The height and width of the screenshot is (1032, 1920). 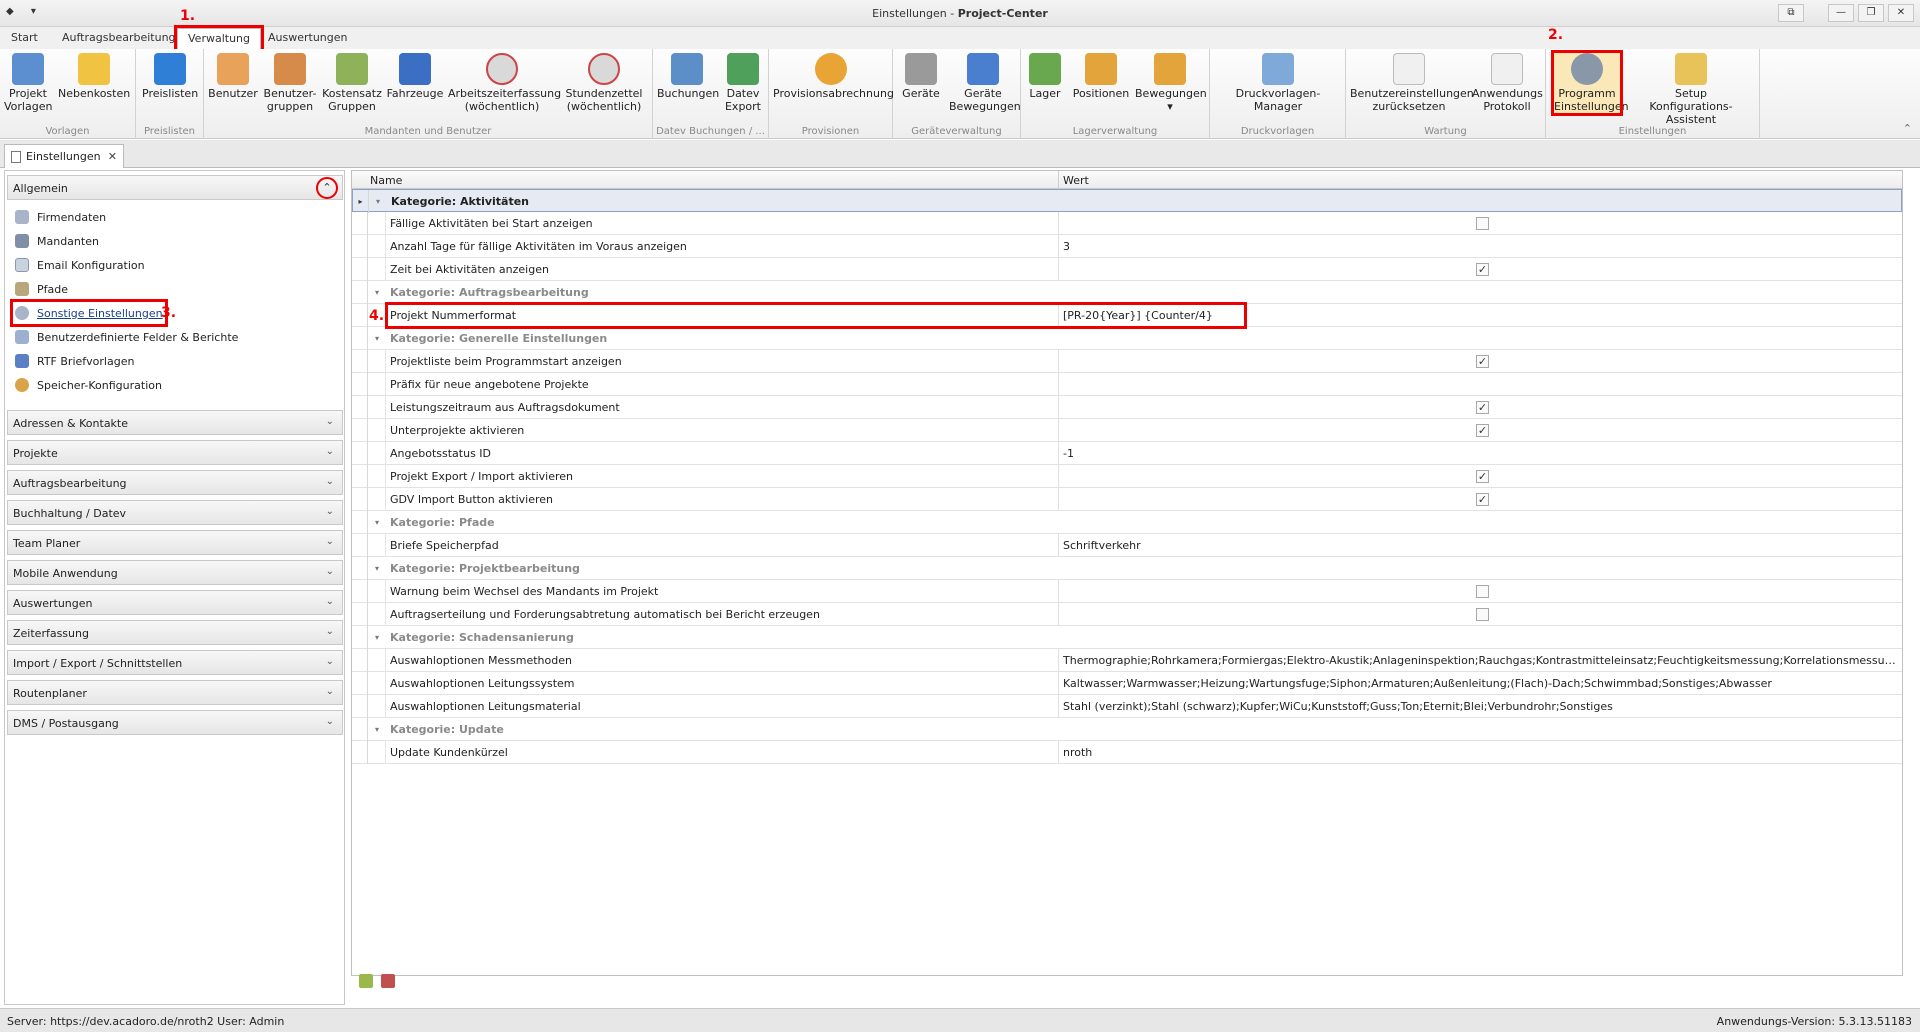 What do you see at coordinates (1127, 384) in the screenshot?
I see `property-row: Präfix für neue angebotene Projekte` at bounding box center [1127, 384].